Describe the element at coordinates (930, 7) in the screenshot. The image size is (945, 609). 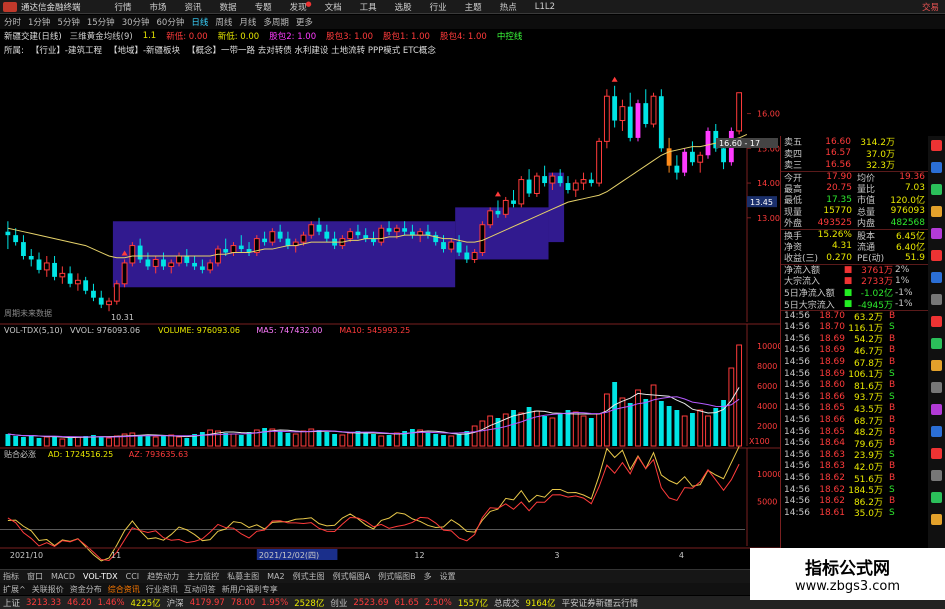
I see `trade-button: 交易` at that location.